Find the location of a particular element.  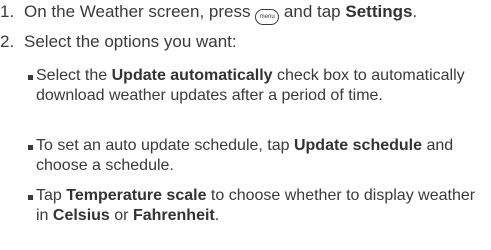

bullet-text-part: To set an auto update schedule, tap is located at coordinates (165, 145).